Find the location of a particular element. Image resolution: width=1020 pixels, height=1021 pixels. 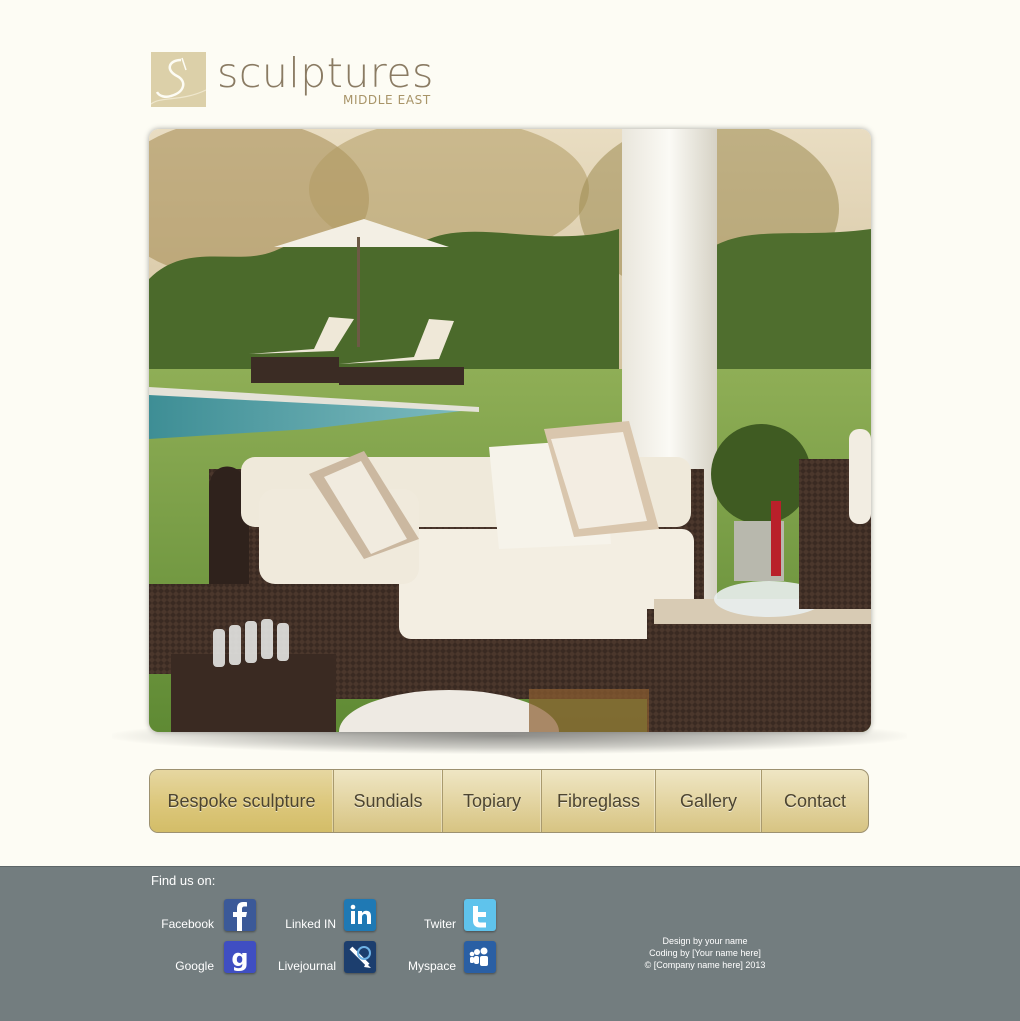

logo-subtitle: MIDDLE EAST is located at coordinates (387, 100).